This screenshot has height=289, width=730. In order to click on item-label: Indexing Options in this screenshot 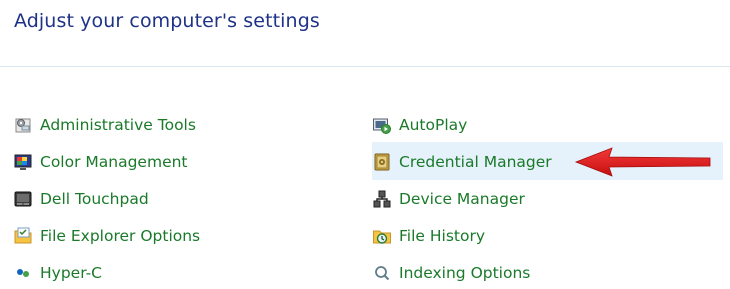, I will do `click(465, 273)`.